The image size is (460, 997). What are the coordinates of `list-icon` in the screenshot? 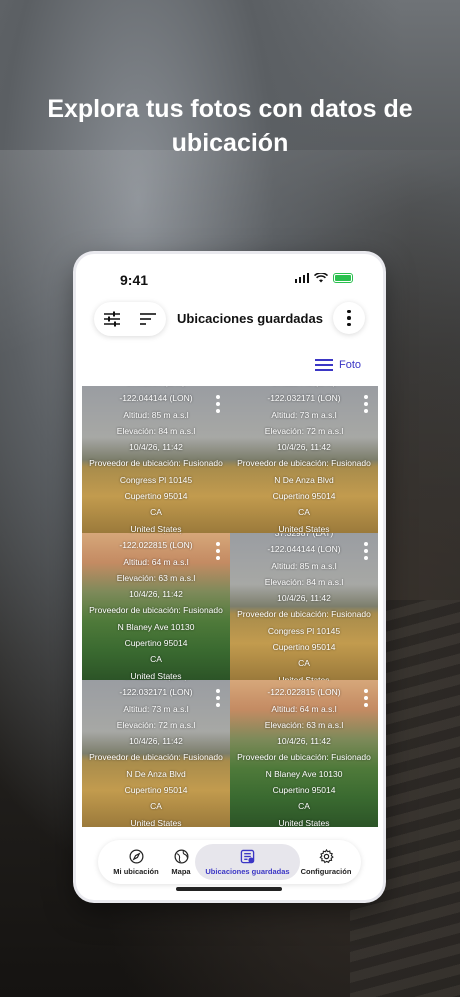 It's located at (323, 365).